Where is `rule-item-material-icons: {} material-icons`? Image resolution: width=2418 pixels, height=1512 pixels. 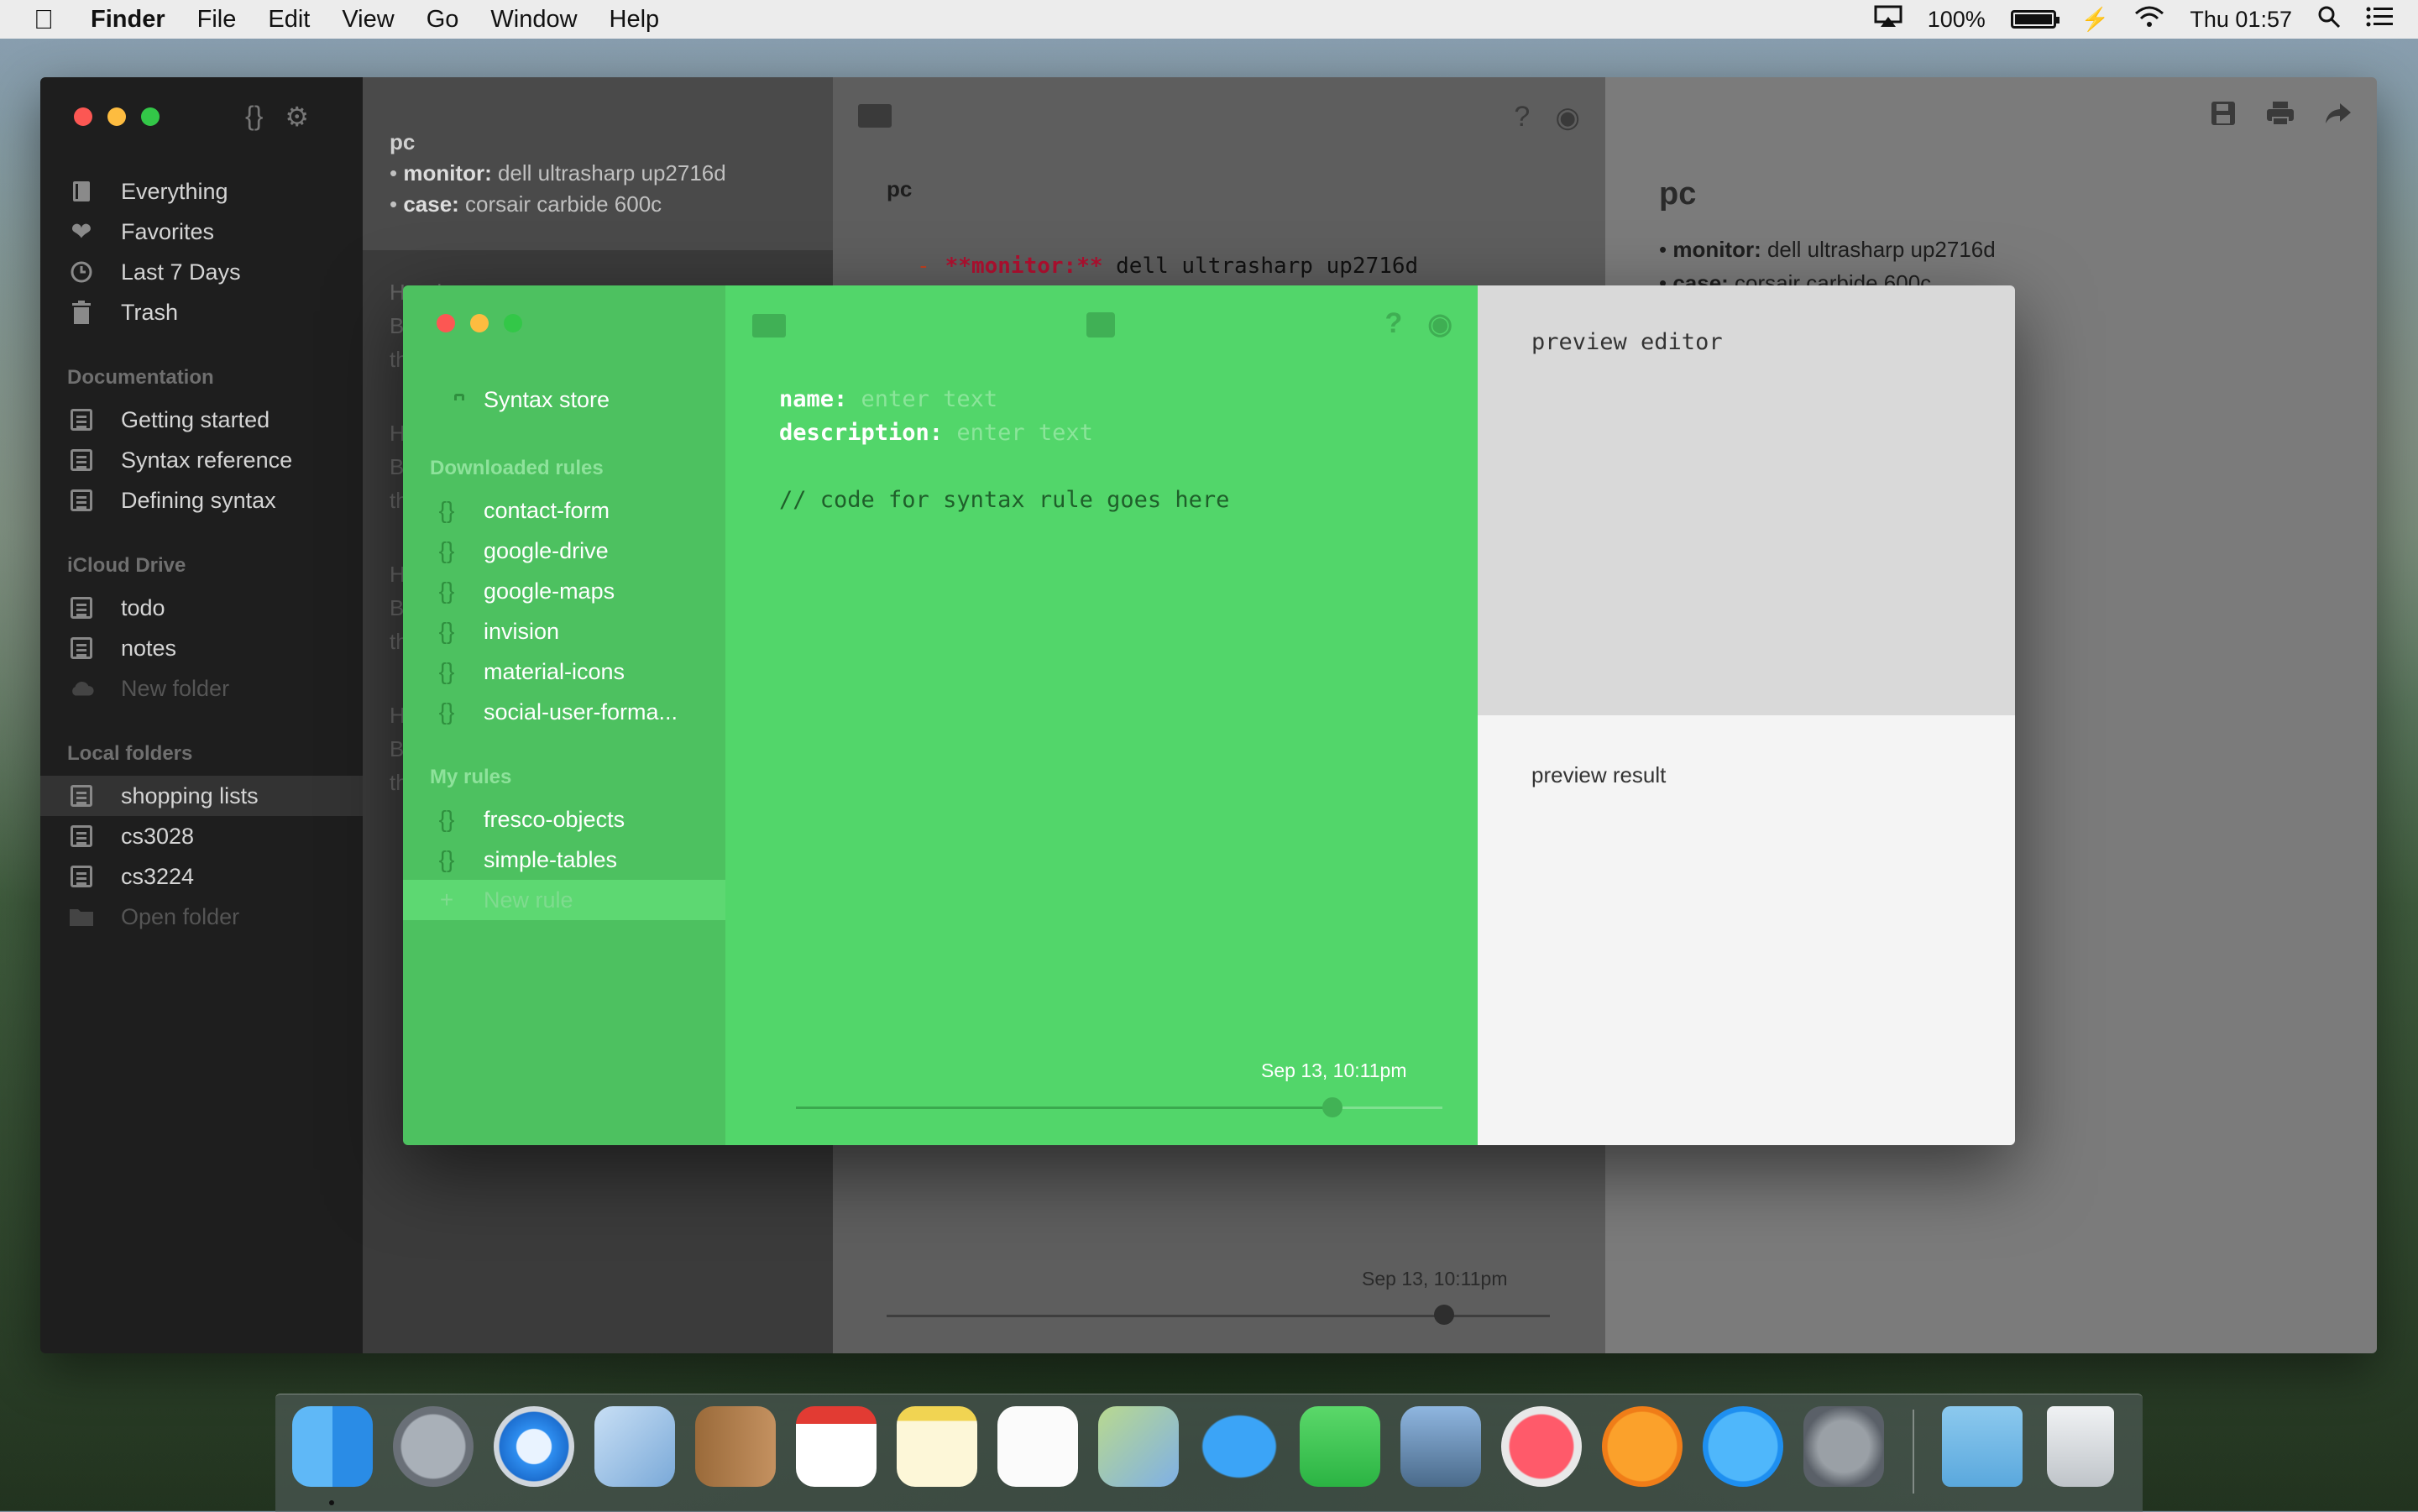
rule-item-material-icons: {} material-icons is located at coordinates (564, 671).